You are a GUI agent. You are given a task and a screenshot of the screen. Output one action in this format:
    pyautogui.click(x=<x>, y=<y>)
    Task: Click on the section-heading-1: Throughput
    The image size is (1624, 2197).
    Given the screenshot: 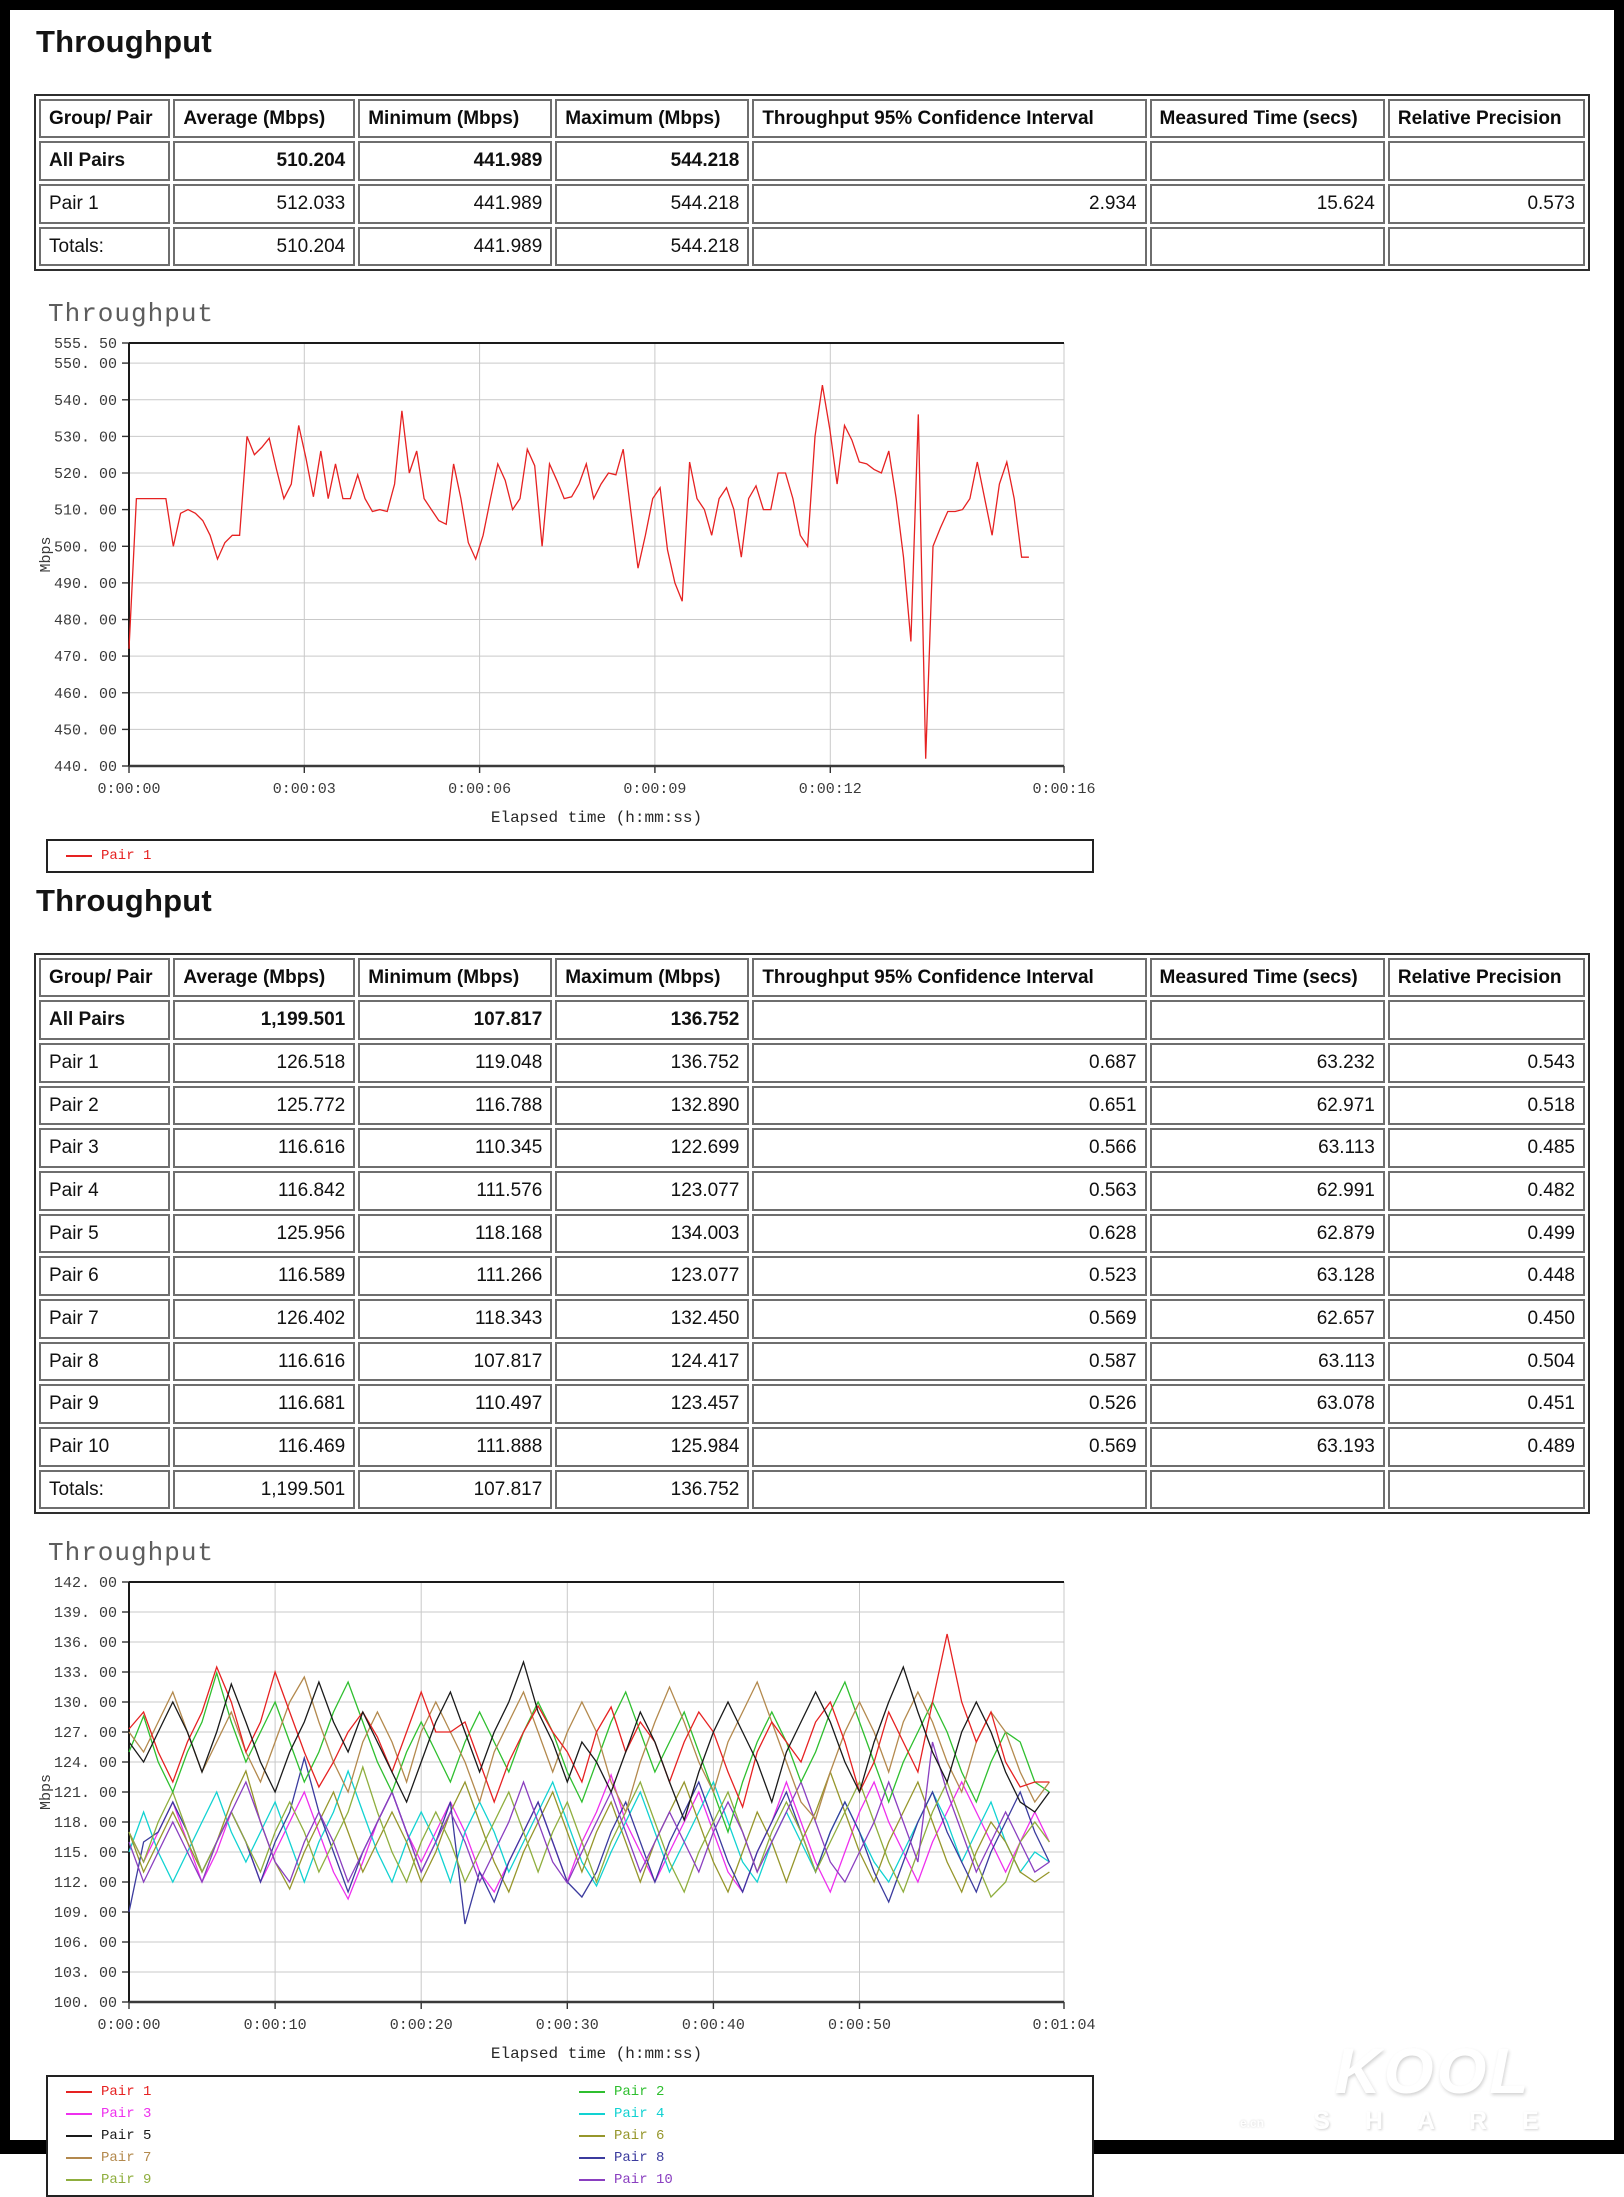 What is the action you would take?
    pyautogui.click(x=124, y=41)
    